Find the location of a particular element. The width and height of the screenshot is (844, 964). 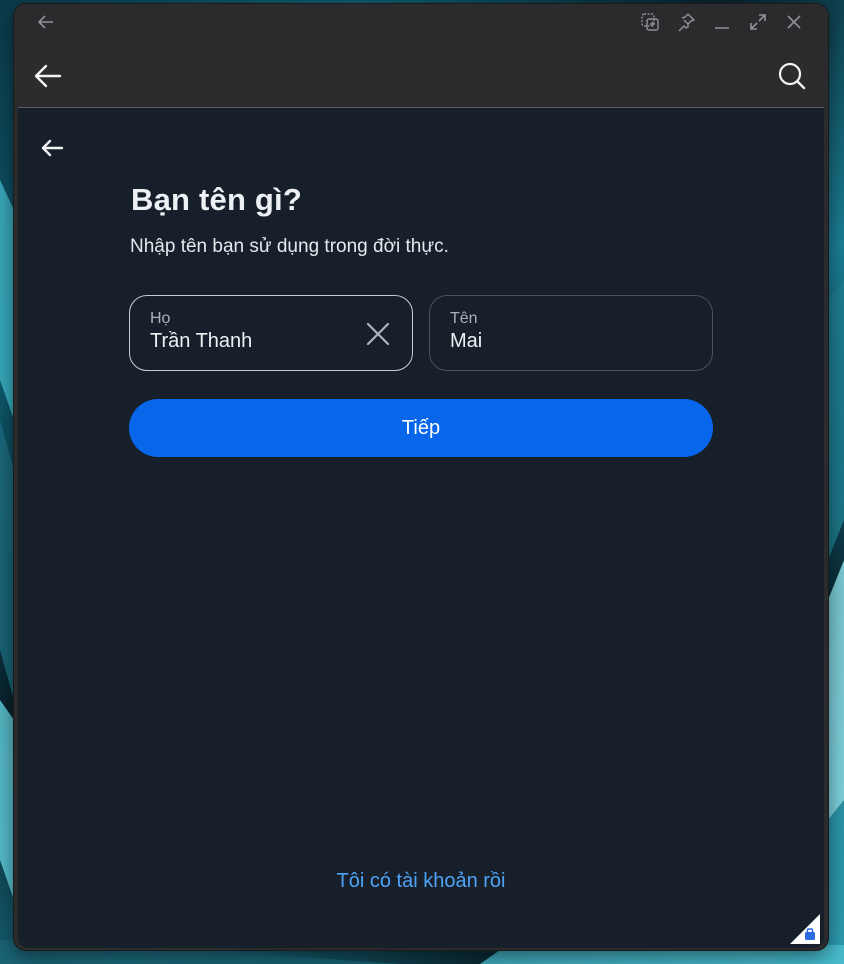

first-name-label: Tên is located at coordinates (464, 318).